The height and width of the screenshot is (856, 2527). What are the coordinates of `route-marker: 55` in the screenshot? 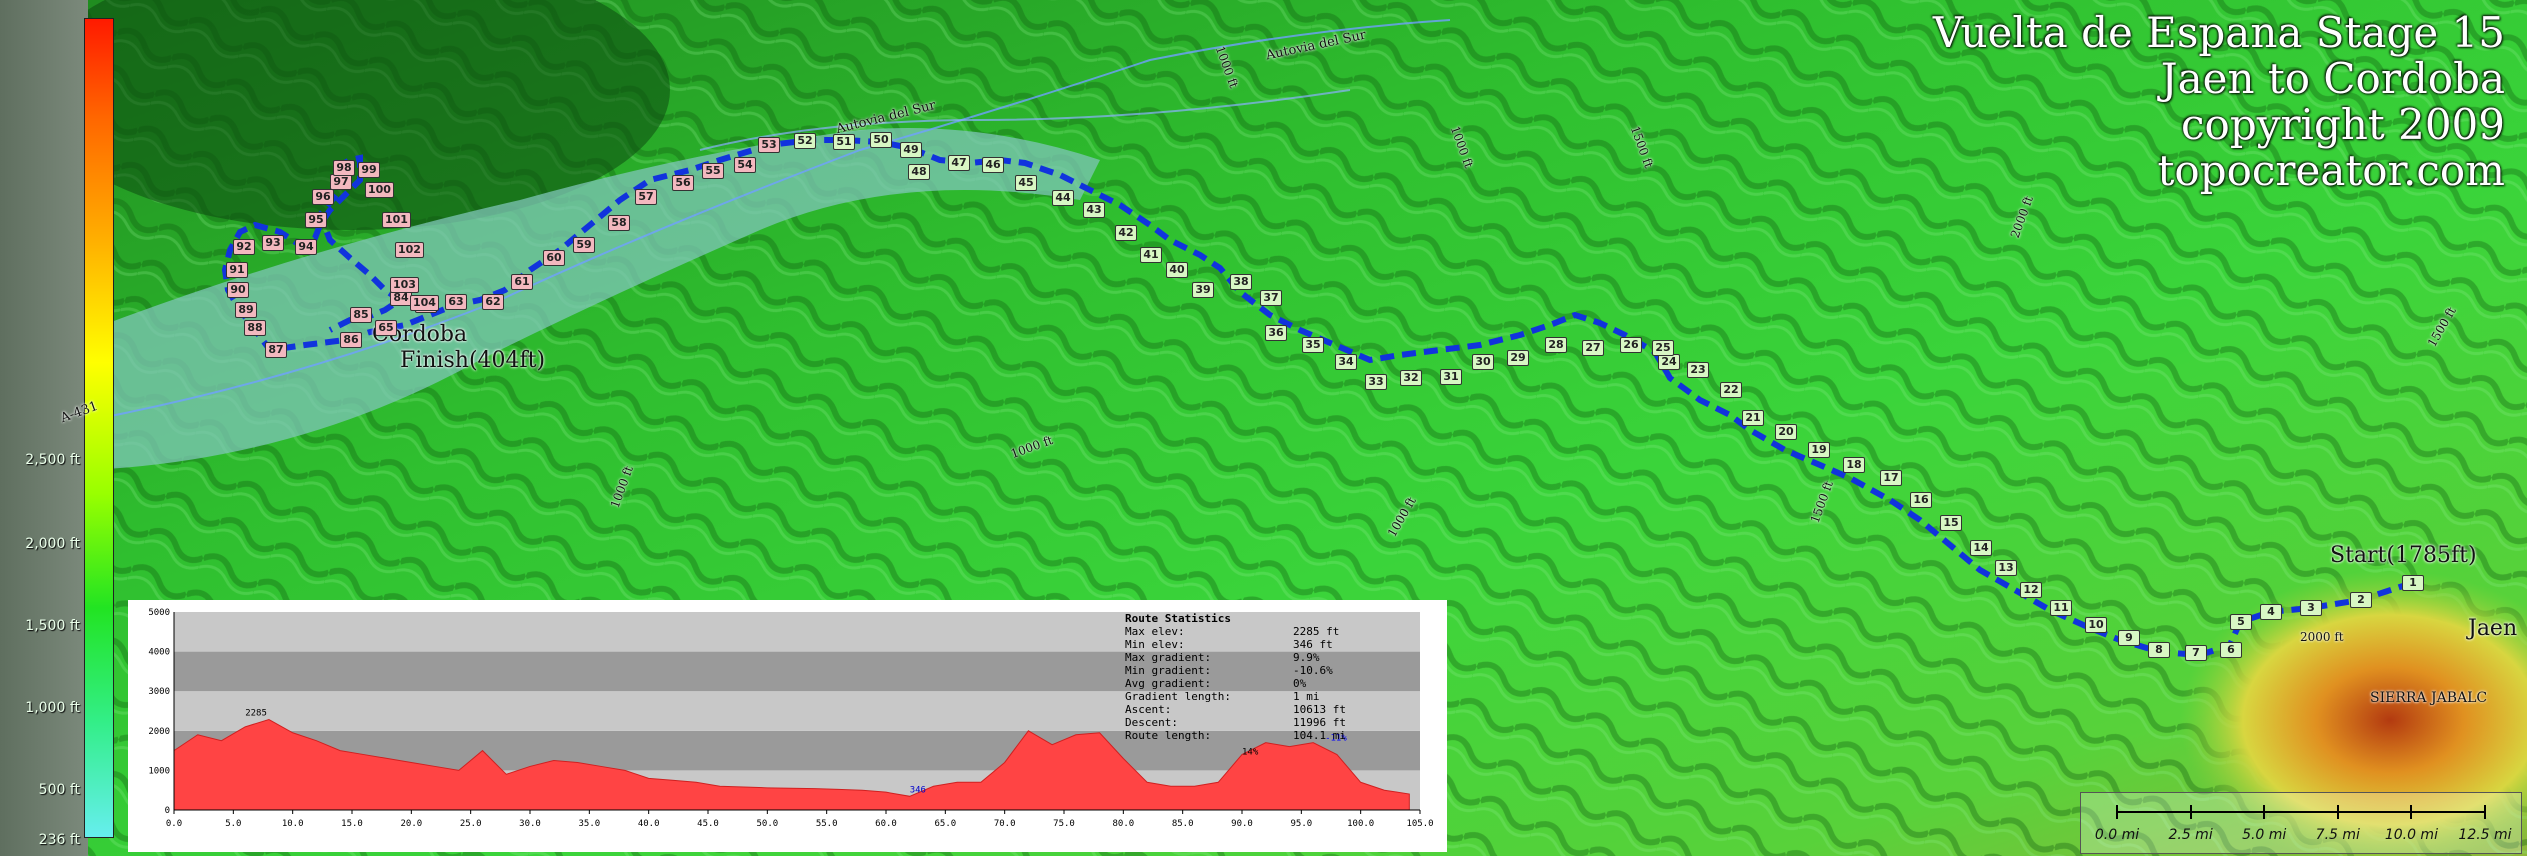 It's located at (713, 171).